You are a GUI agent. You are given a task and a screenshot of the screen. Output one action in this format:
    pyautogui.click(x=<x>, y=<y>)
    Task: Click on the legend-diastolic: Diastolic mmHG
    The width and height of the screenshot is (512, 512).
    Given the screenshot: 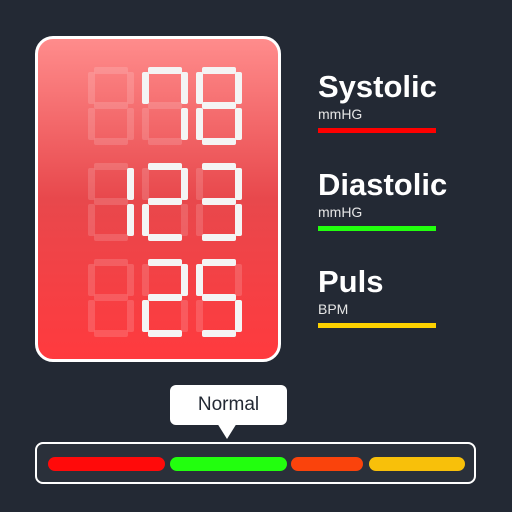 What is the action you would take?
    pyautogui.click(x=382, y=199)
    